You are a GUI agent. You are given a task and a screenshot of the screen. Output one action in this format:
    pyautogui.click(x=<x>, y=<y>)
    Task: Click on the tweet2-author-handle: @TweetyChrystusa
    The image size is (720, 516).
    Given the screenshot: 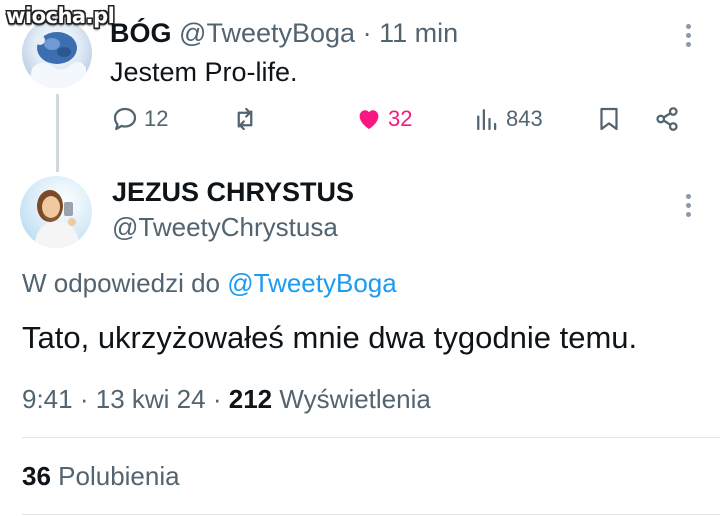 What is the action you would take?
    pyautogui.click(x=225, y=227)
    